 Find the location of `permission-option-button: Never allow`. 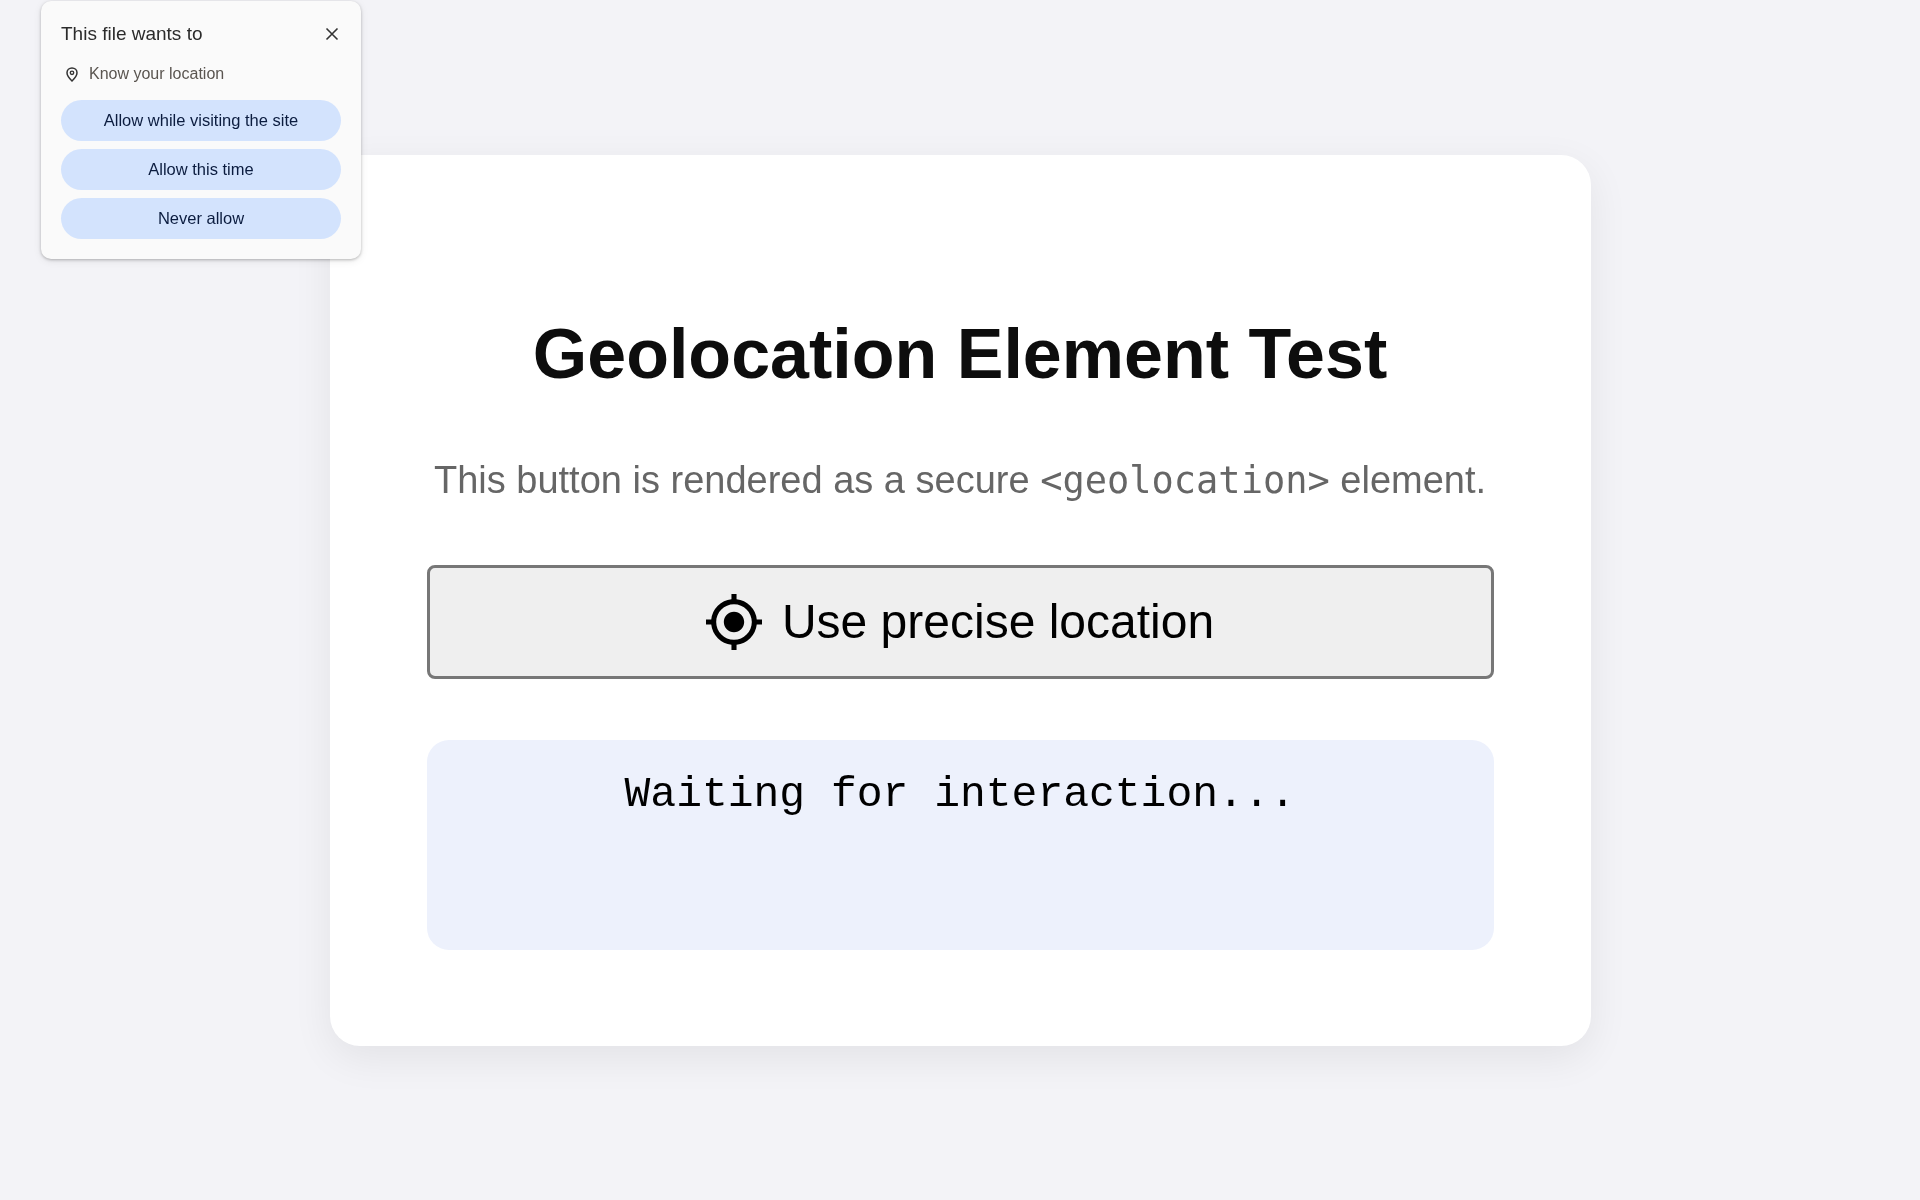

permission-option-button: Never allow is located at coordinates (201, 218).